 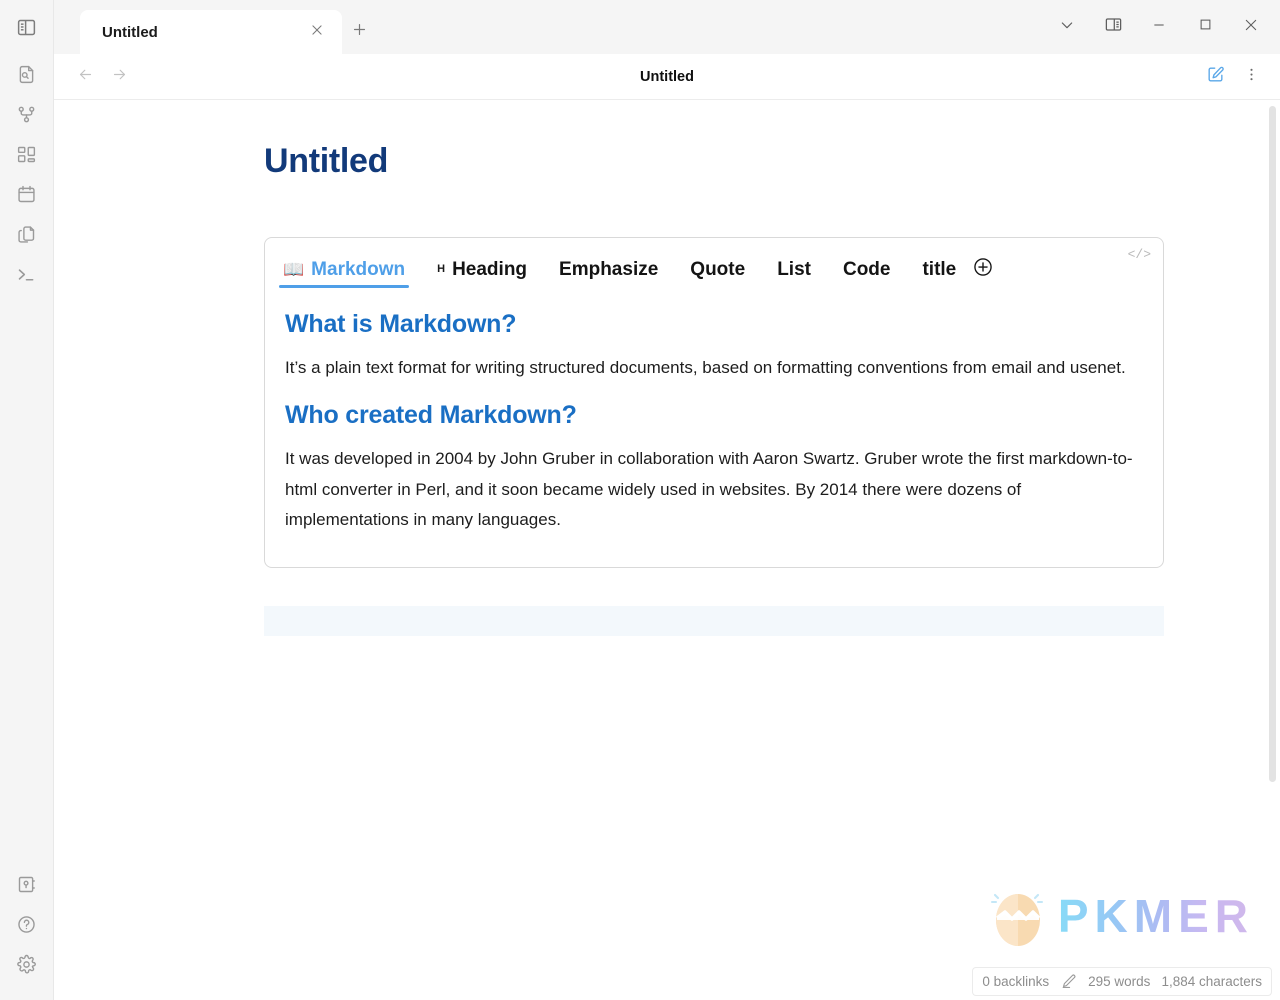 What do you see at coordinates (431, 415) in the screenshot?
I see `section-heading: Who created Markdown?` at bounding box center [431, 415].